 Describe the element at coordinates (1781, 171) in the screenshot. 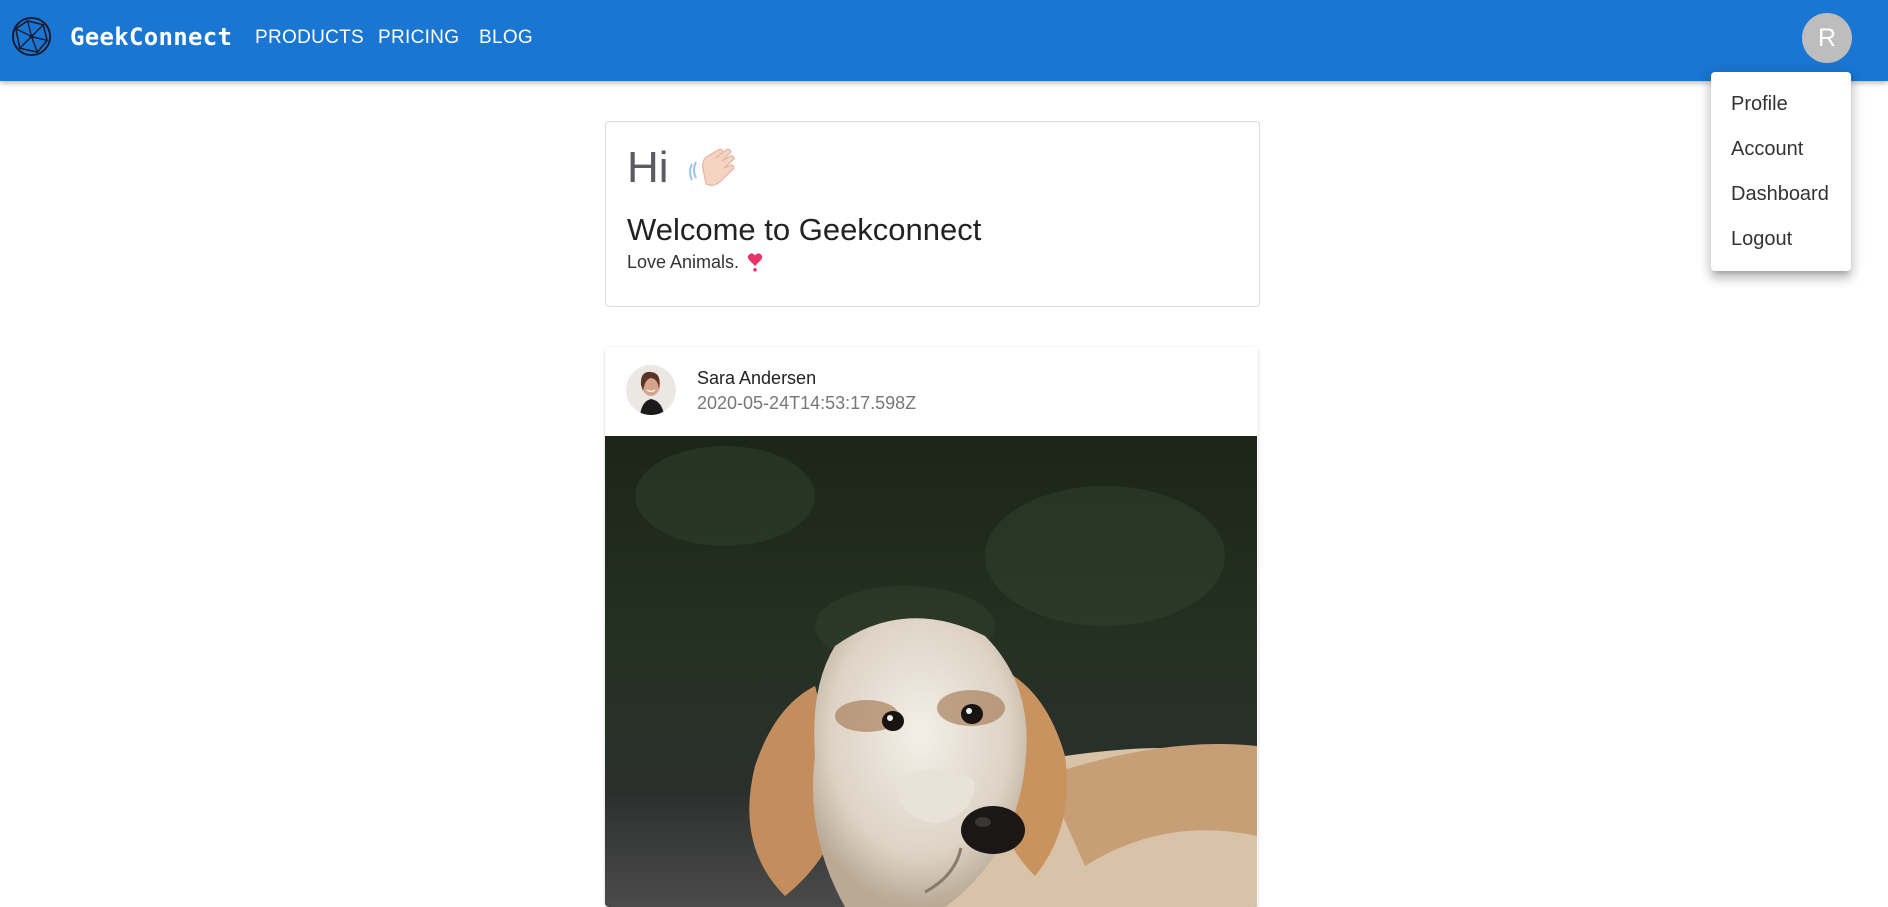

I see `user-menu: Profile Account Dashboard Logout` at that location.